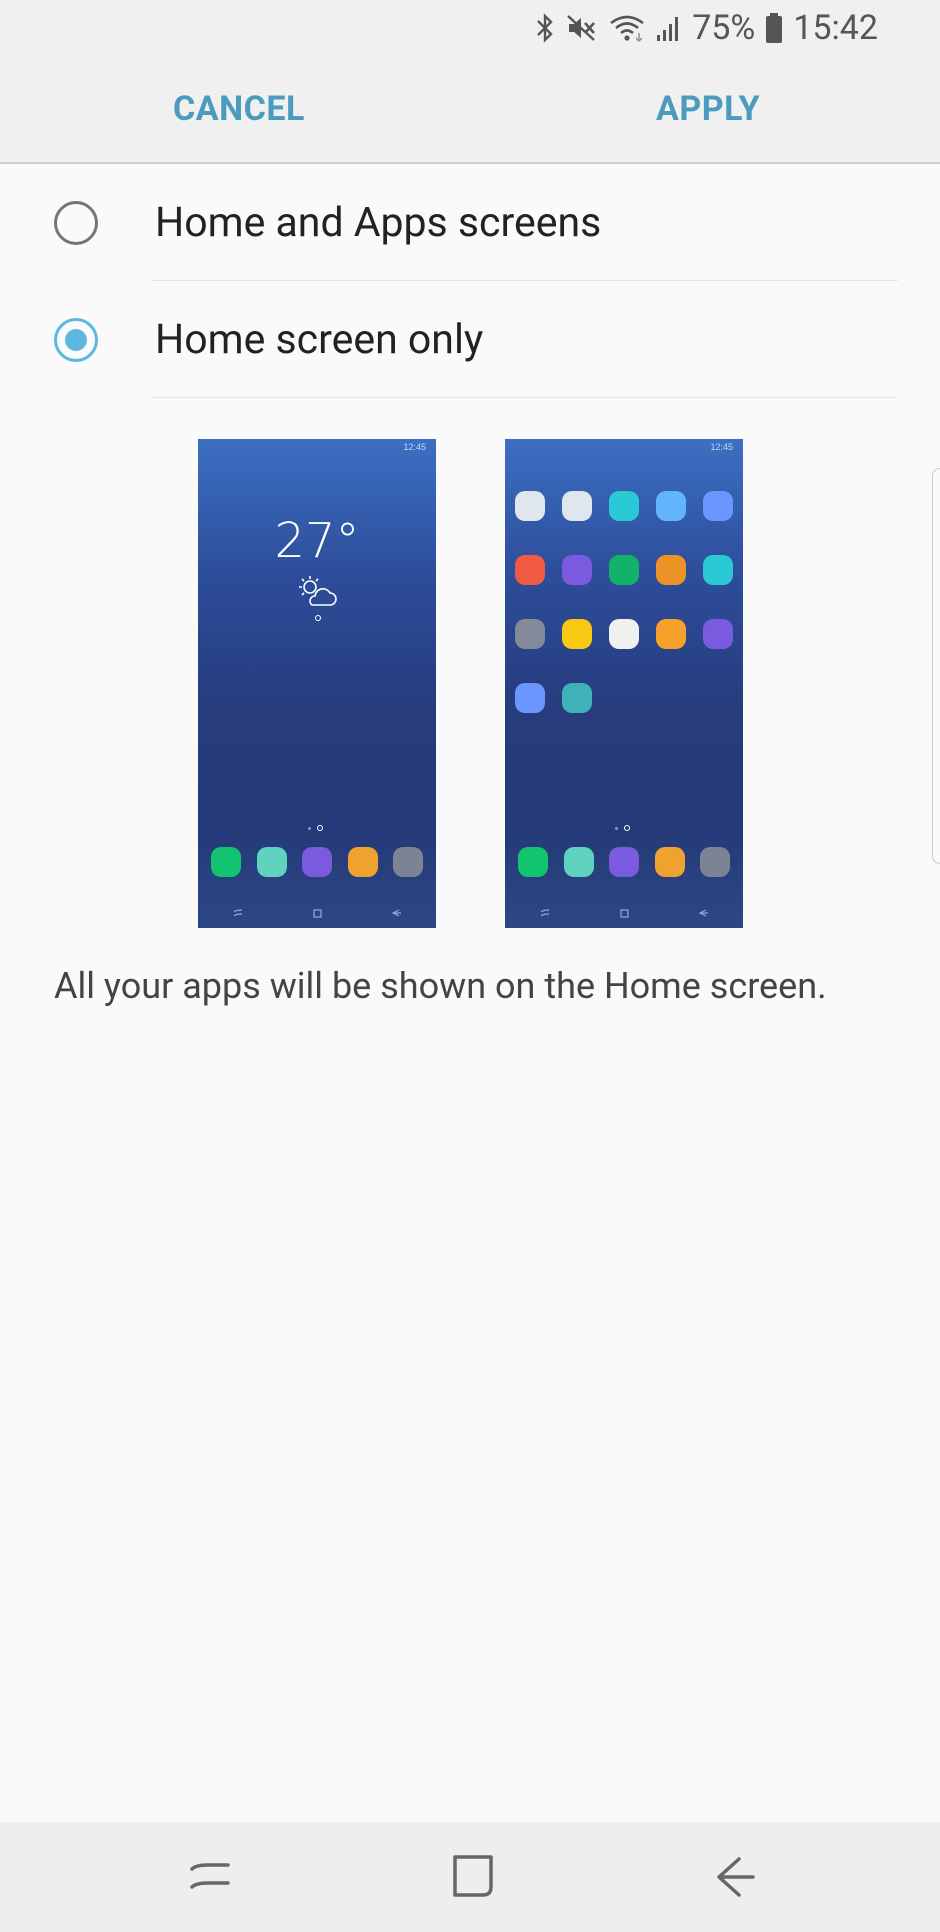 The image size is (940, 1932). Describe the element at coordinates (545, 28) in the screenshot. I see `bluetooth-icon` at that location.